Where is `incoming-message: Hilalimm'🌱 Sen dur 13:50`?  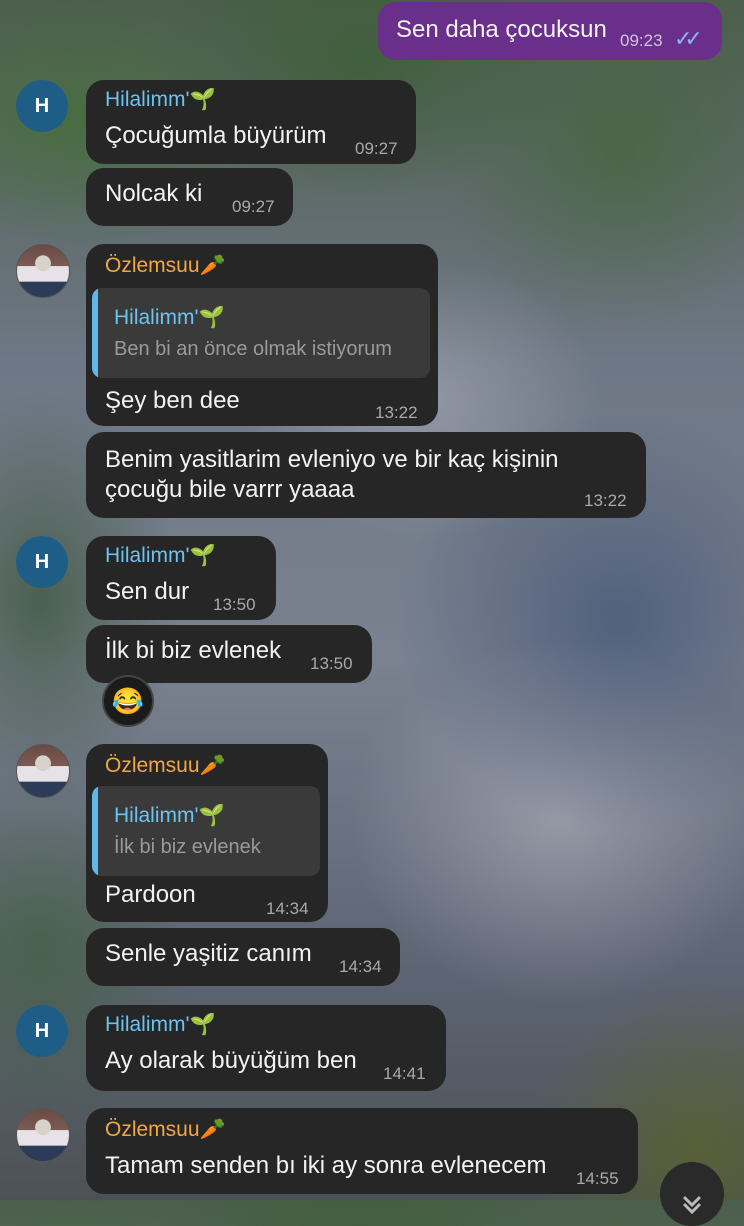
incoming-message: Hilalimm'🌱 Sen dur 13:50 is located at coordinates (181, 578).